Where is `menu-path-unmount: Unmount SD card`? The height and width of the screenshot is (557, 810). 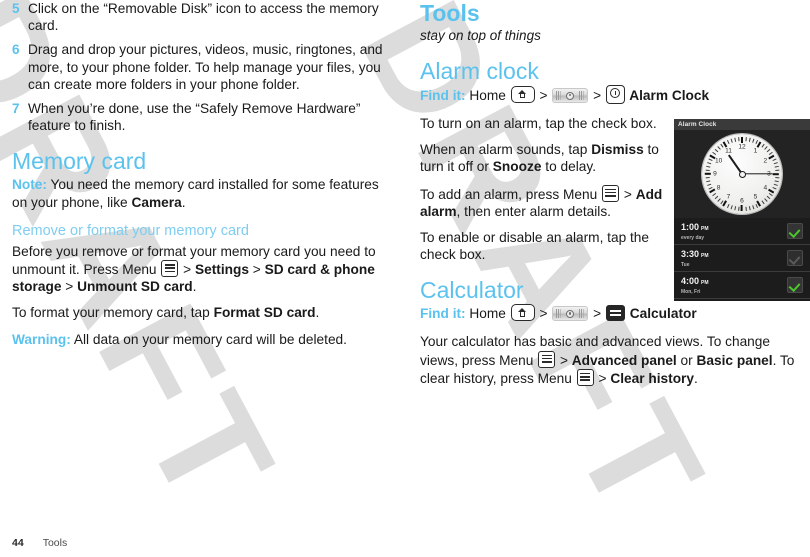 menu-path-unmount: Unmount SD card is located at coordinates (135, 287).